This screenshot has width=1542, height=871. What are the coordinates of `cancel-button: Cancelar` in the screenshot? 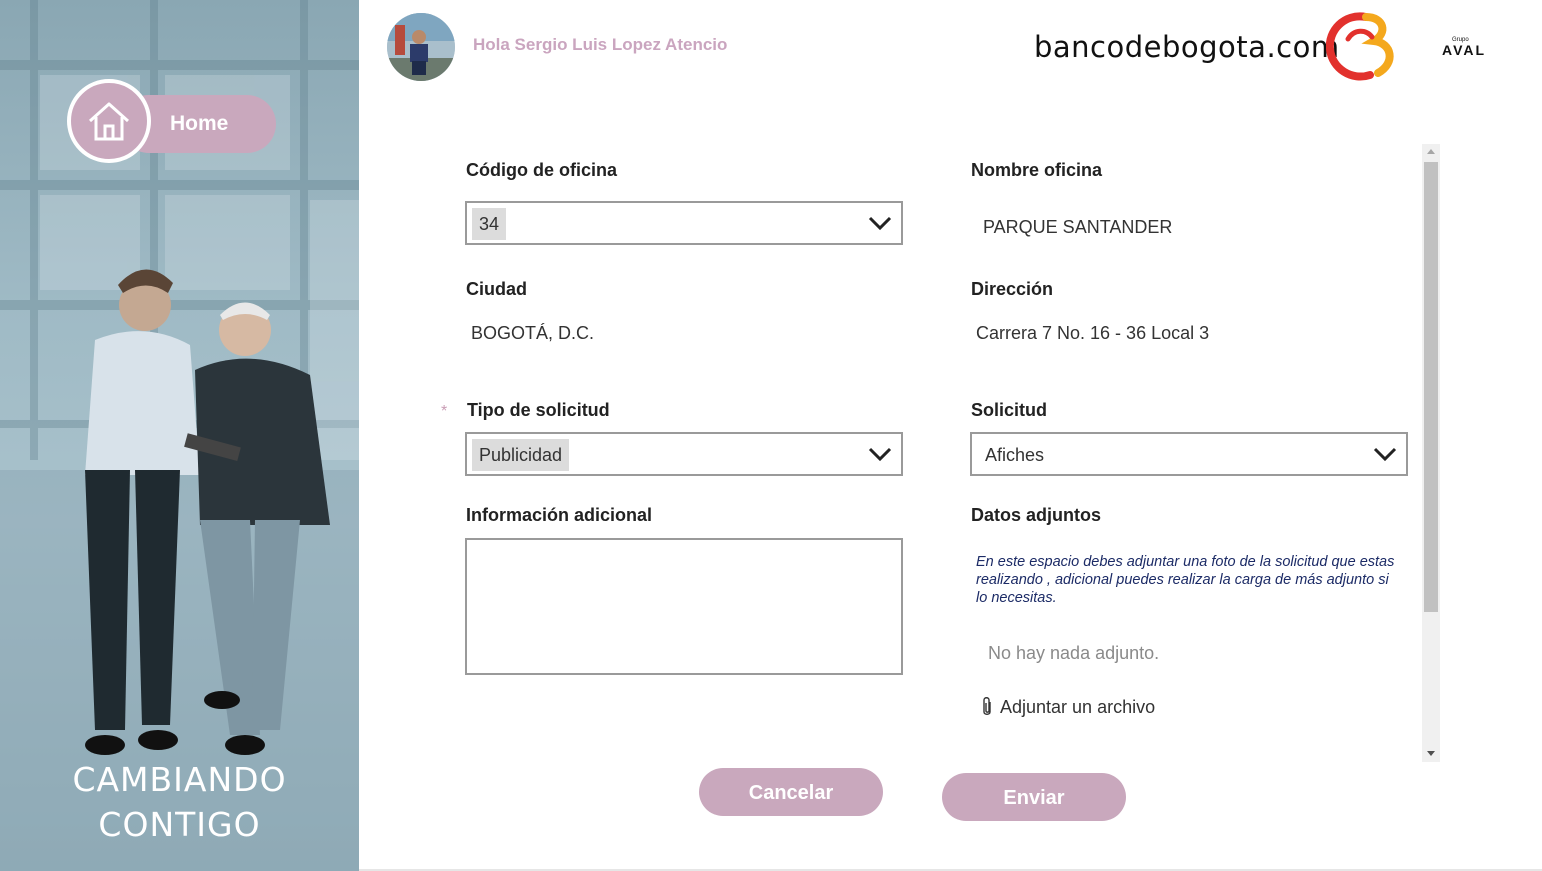 It's located at (791, 792).